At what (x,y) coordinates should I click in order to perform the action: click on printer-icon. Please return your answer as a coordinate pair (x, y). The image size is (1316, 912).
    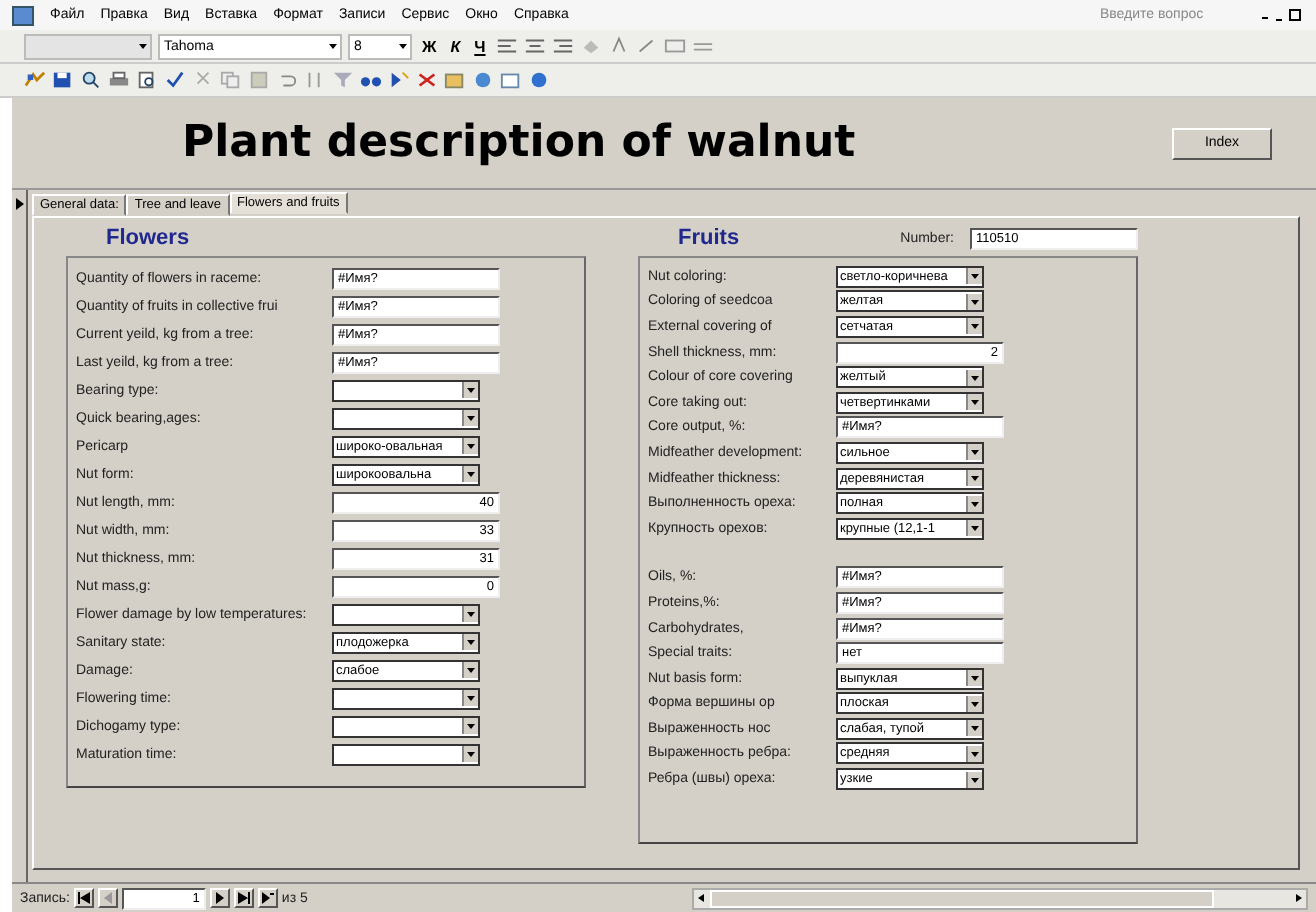
    Looking at the image, I should click on (119, 80).